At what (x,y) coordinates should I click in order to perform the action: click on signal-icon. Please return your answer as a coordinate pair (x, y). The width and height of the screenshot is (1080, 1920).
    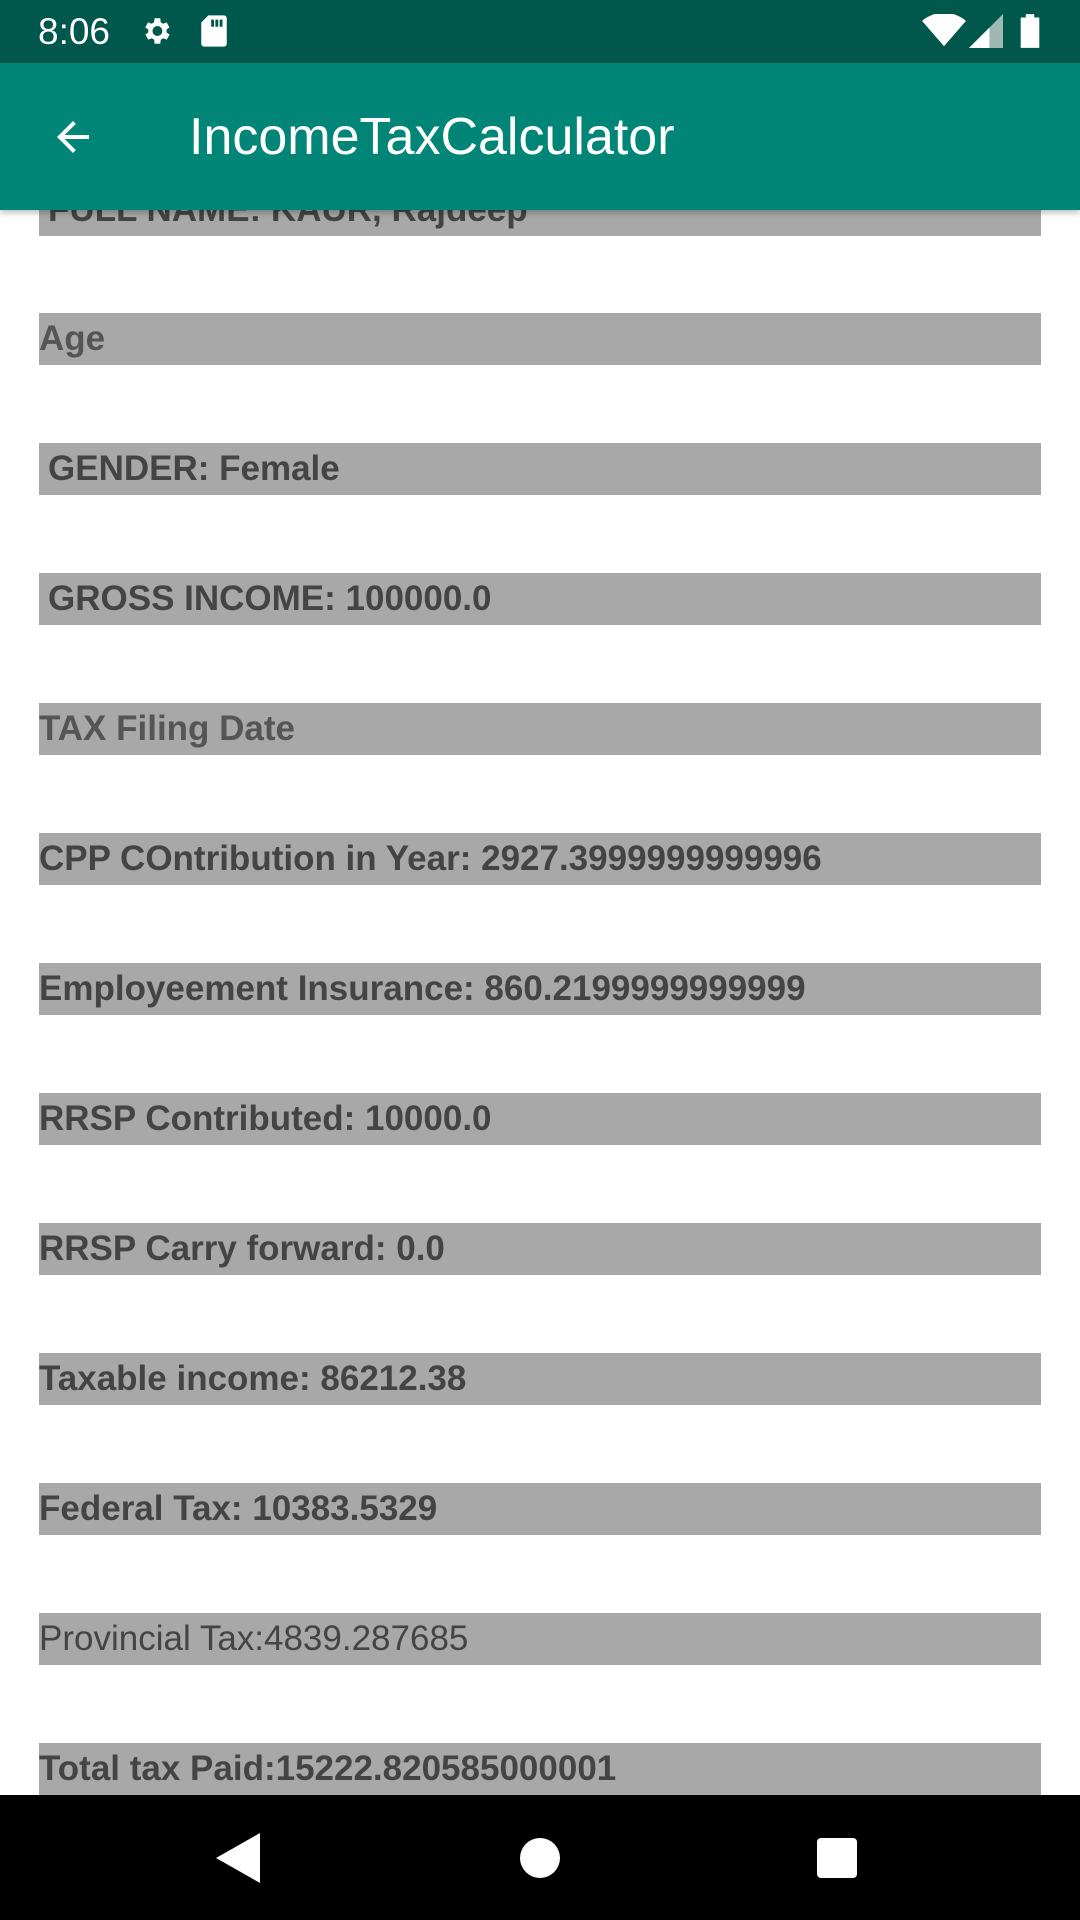
    Looking at the image, I should click on (986, 31).